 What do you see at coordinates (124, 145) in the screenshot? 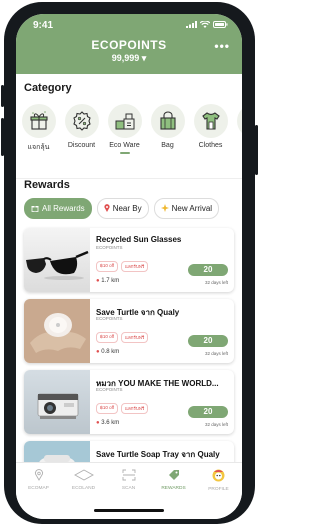
I see `category-label: Eco Ware` at bounding box center [124, 145].